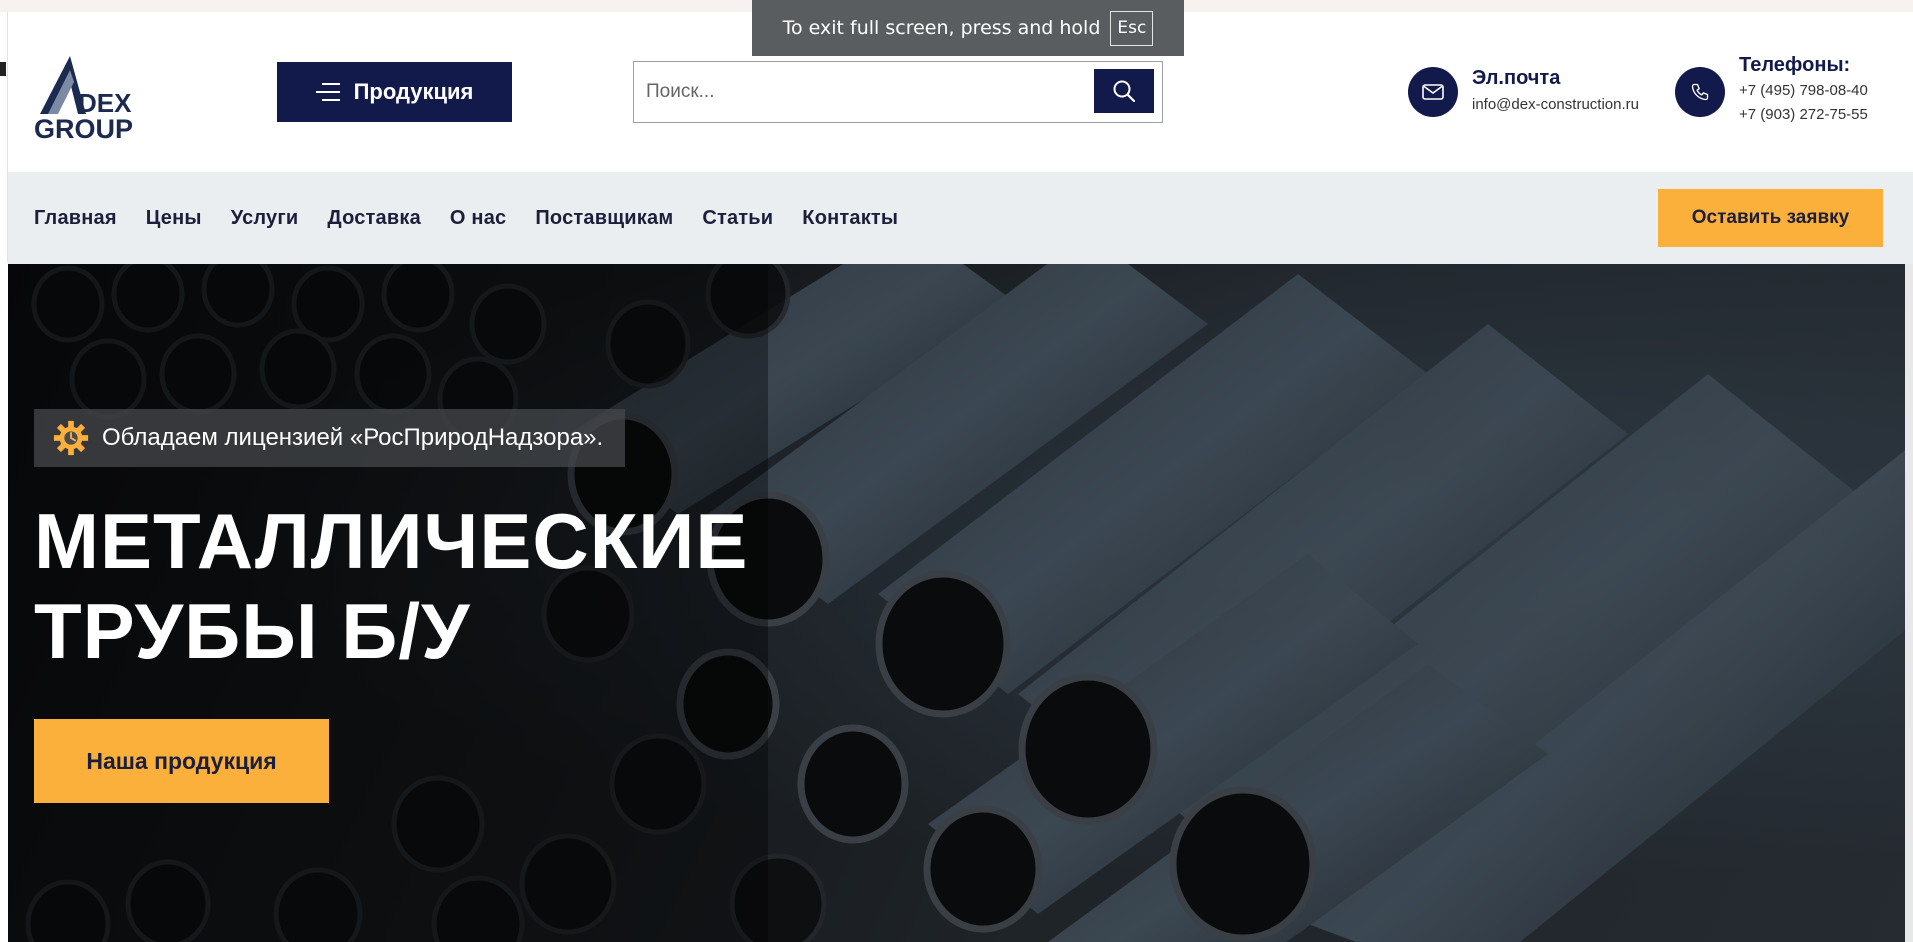  I want to click on email-title: Эл.почта, so click(1516, 78).